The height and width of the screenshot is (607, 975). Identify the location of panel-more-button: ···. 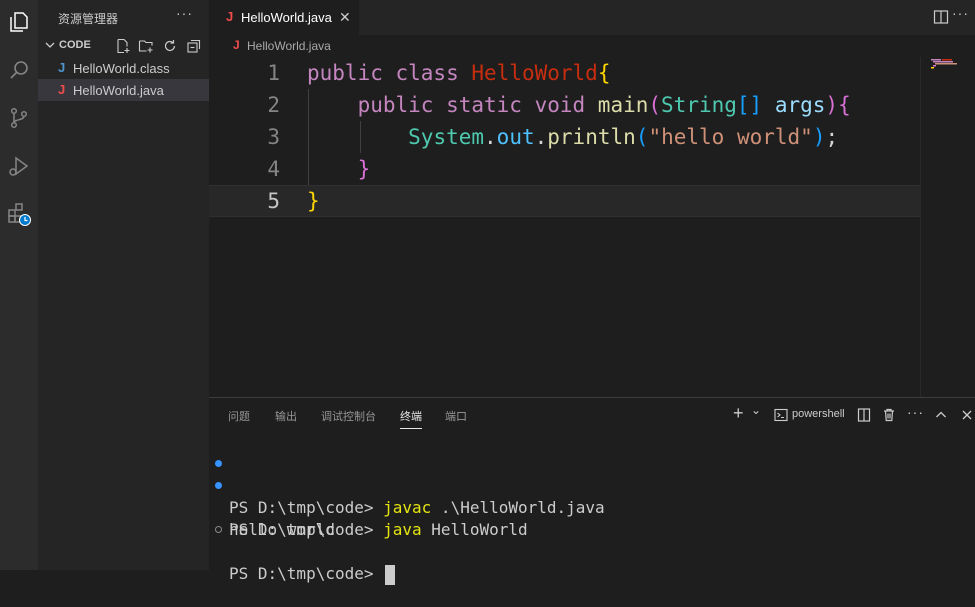
(915, 412).